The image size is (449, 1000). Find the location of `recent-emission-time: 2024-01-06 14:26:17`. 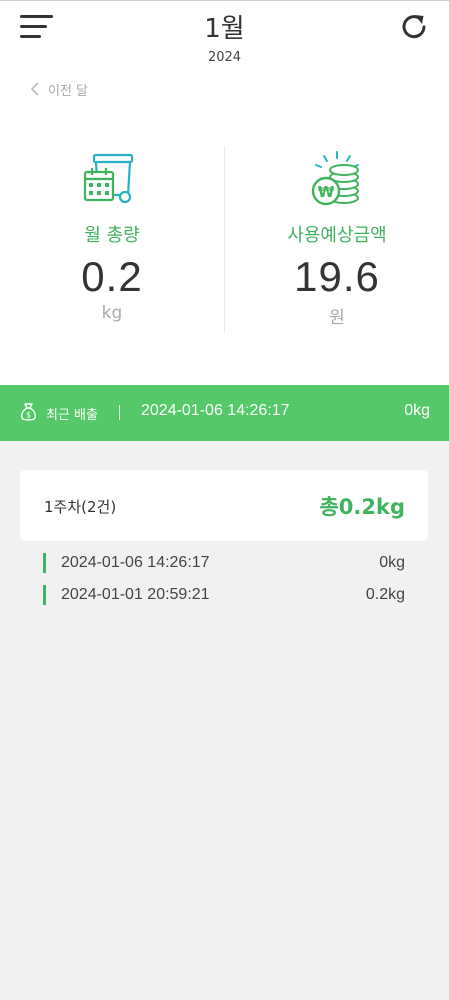

recent-emission-time: 2024-01-06 14:26:17 is located at coordinates (215, 410).